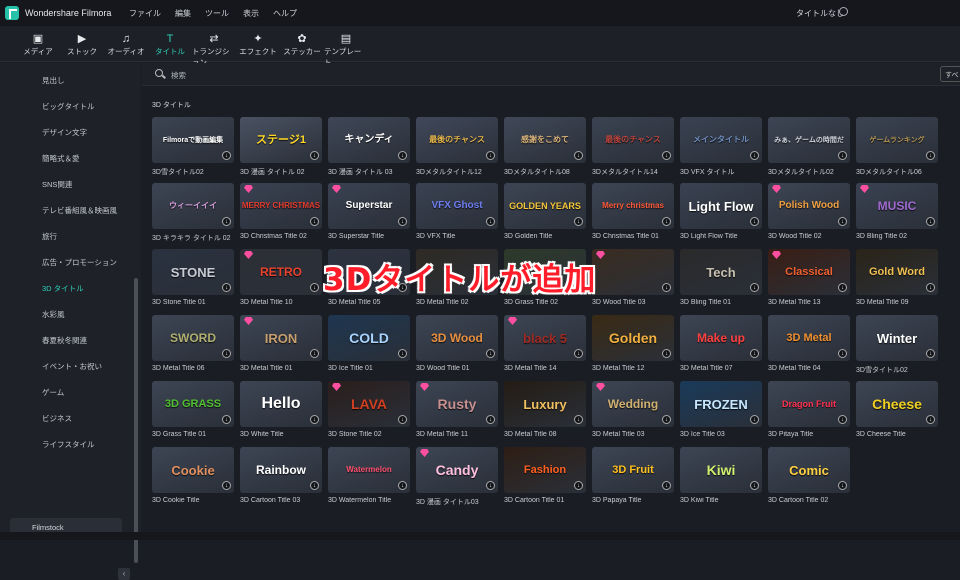  Describe the element at coordinates (302, 43) in the screenshot. I see `tab-sticker: ✿ ステッカー` at that location.